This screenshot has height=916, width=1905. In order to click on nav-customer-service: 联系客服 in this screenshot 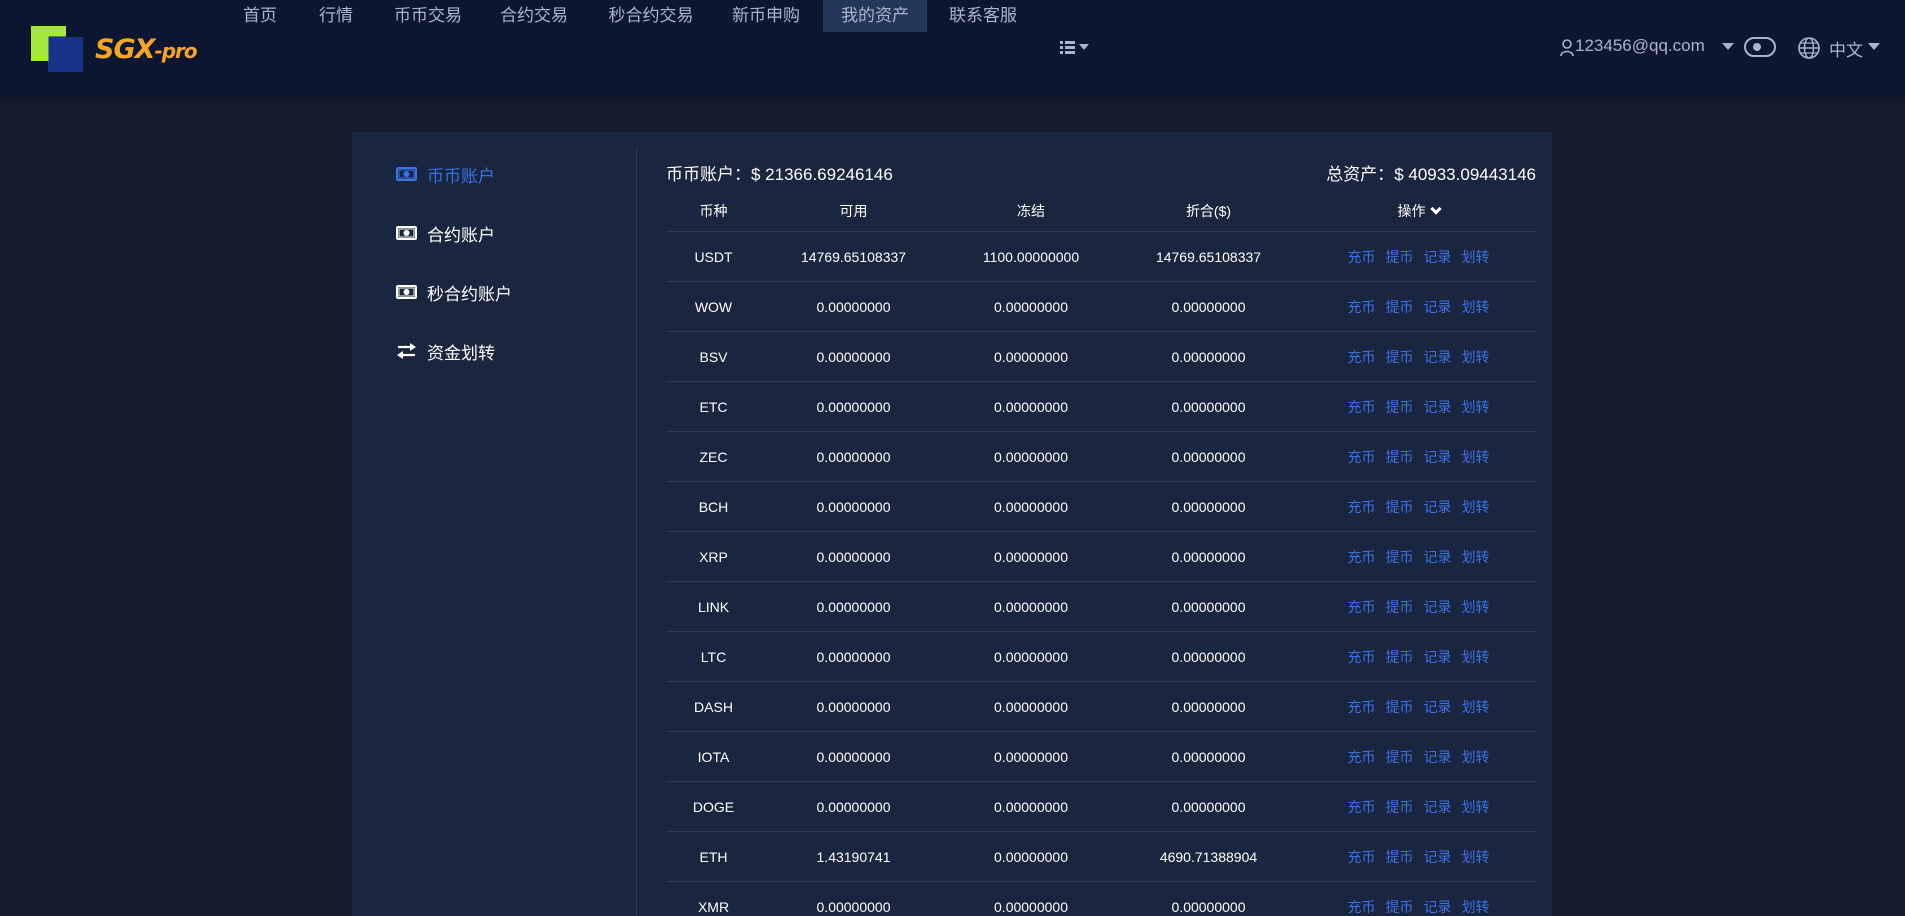, I will do `click(983, 16)`.